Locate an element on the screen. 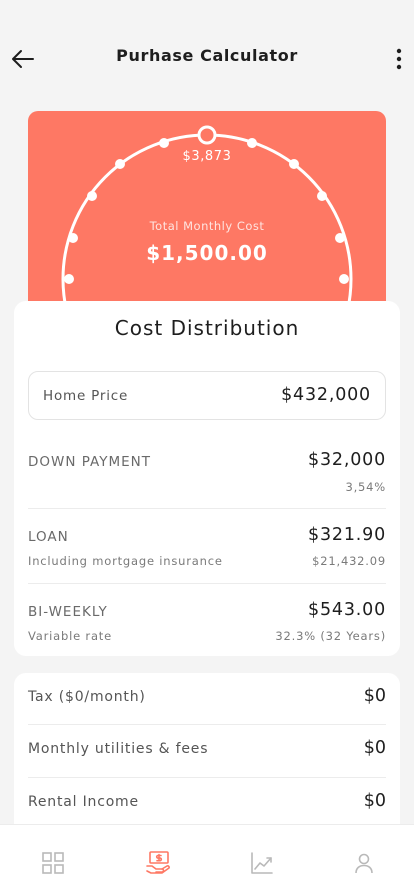  list-item: Tax ($0/month) $0 is located at coordinates (207, 699).